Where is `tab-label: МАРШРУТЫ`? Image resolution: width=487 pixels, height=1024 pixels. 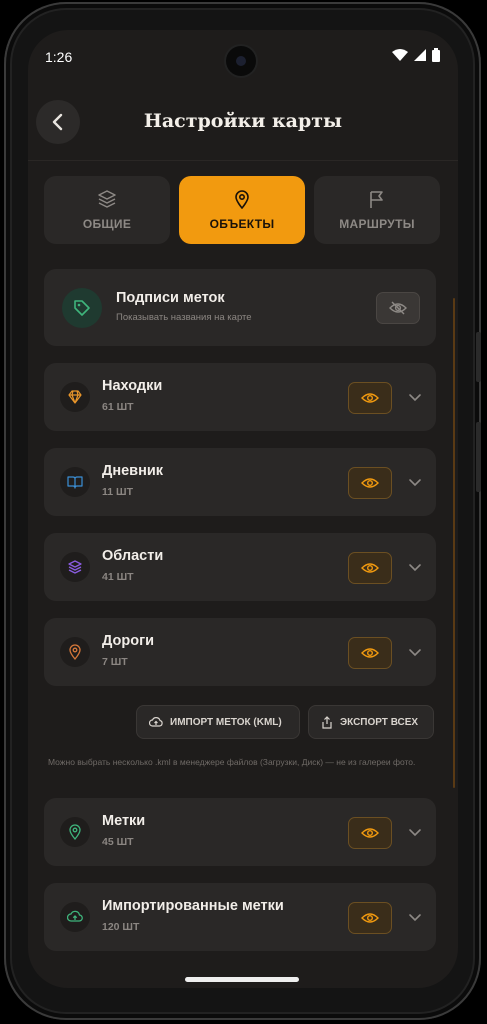 tab-label: МАРШРУТЫ is located at coordinates (377, 224).